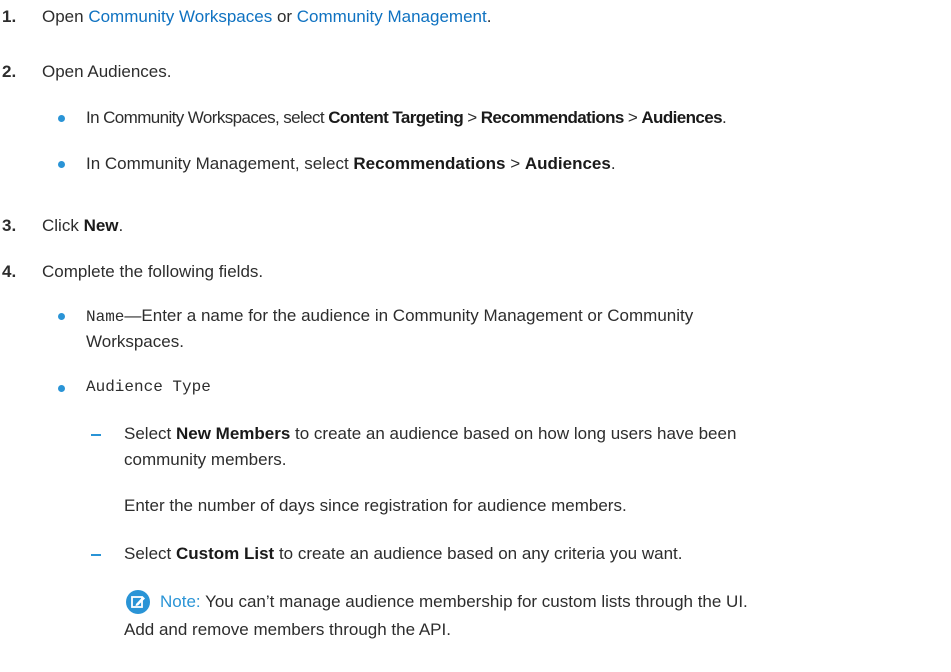 This screenshot has height=672, width=951. Describe the element at coordinates (396, 117) in the screenshot. I see `content-targeting-label: Content Targeting` at that location.